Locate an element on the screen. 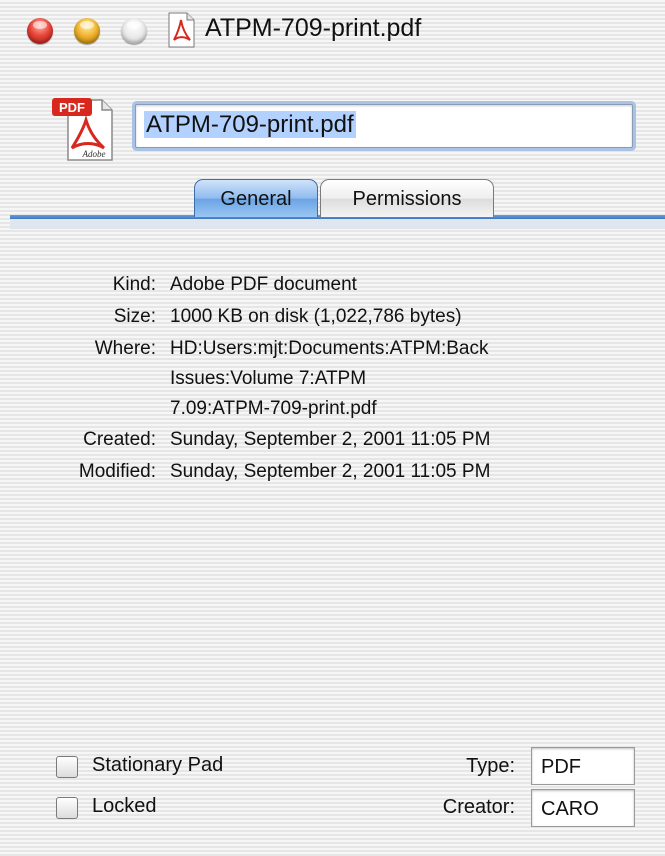 This screenshot has height=856, width=665. kind-label: Kind: is located at coordinates (134, 284).